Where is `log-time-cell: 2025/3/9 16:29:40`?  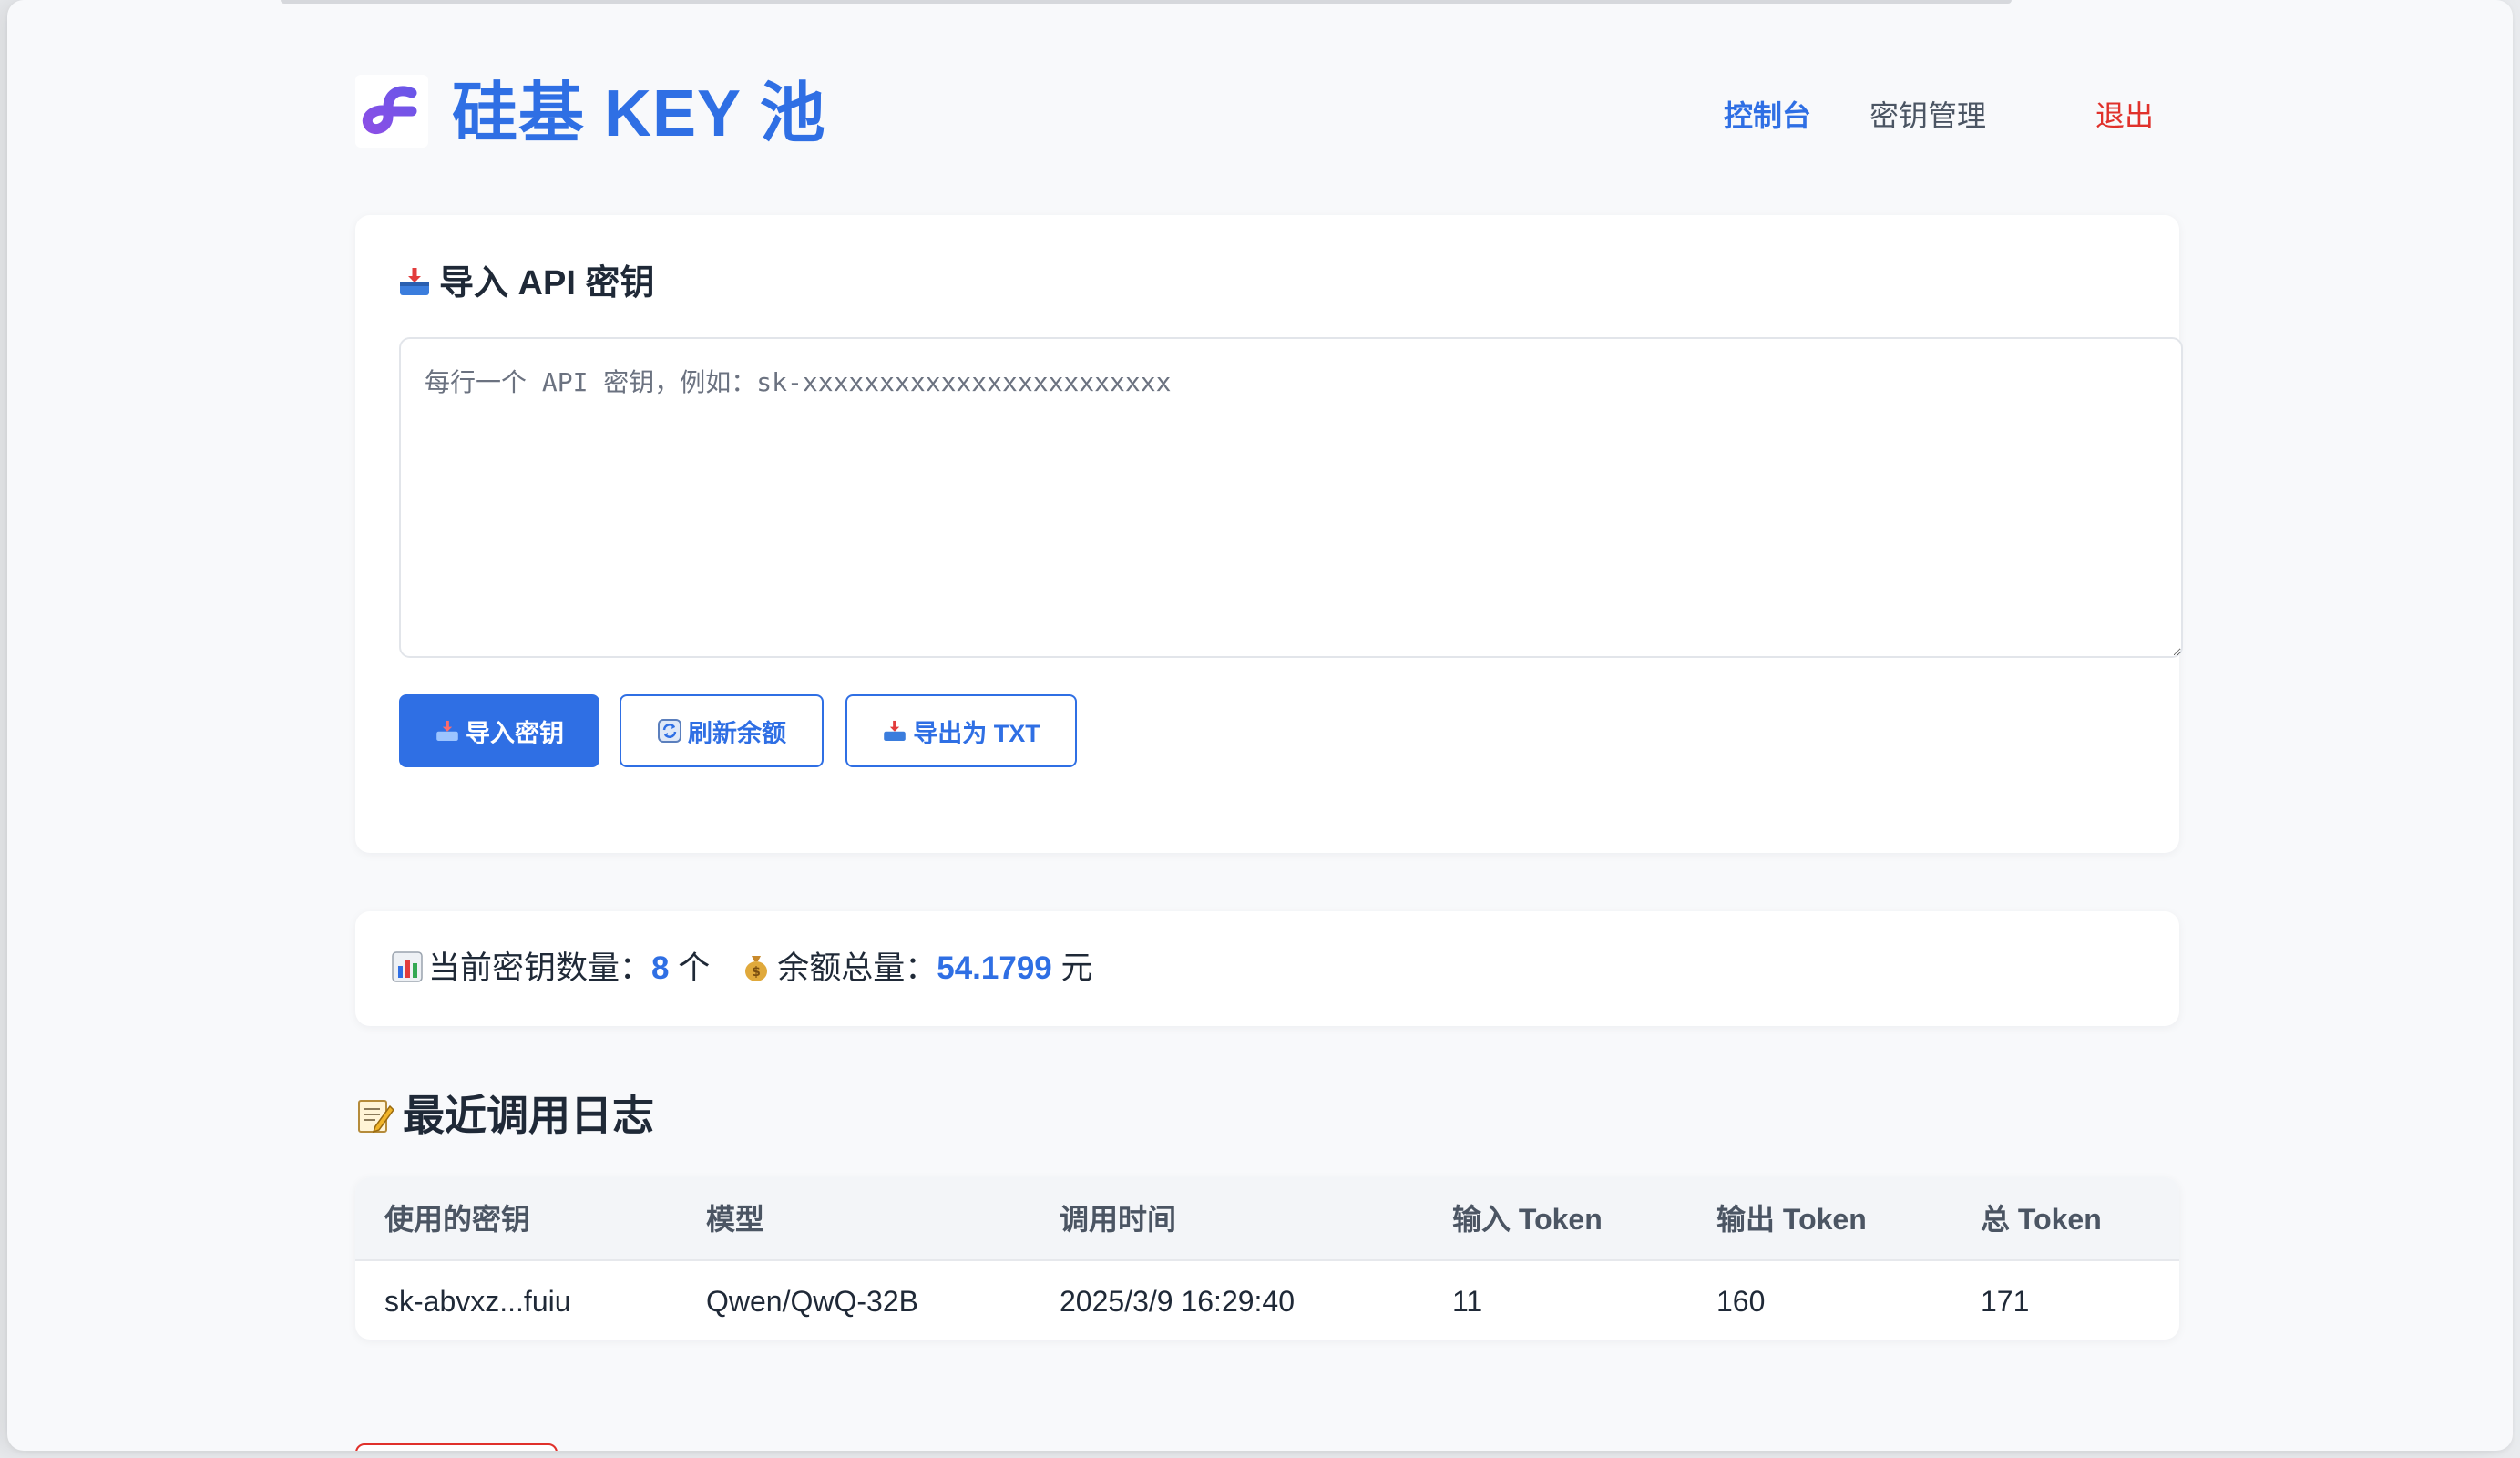 log-time-cell: 2025/3/9 16:29:40 is located at coordinates (1178, 1301).